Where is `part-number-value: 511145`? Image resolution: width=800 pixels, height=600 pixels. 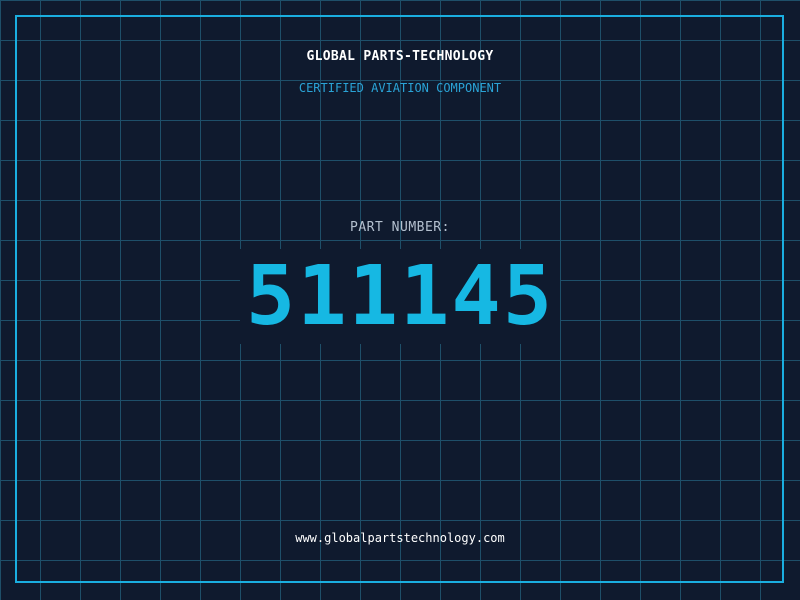 part-number-value: 511145 is located at coordinates (400, 296).